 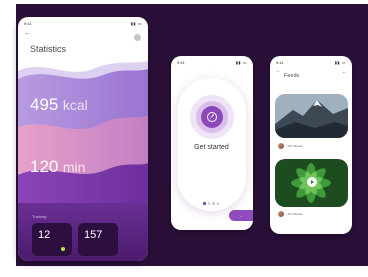 What do you see at coordinates (44, 104) in the screenshot?
I see `calories-value: 495` at bounding box center [44, 104].